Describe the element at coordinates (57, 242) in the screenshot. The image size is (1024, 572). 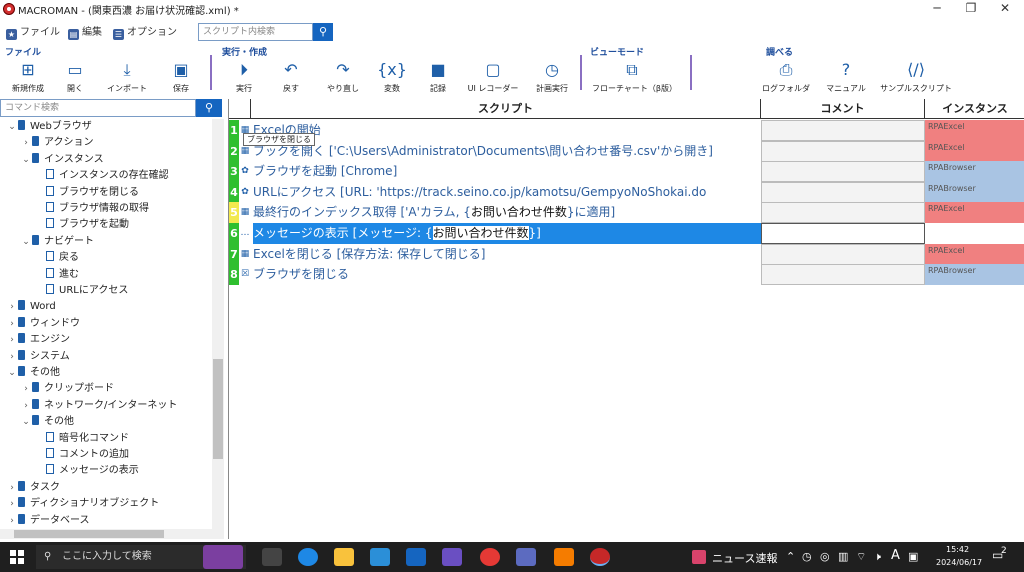
I see `tree-node: ⌄ ナビゲート` at that location.